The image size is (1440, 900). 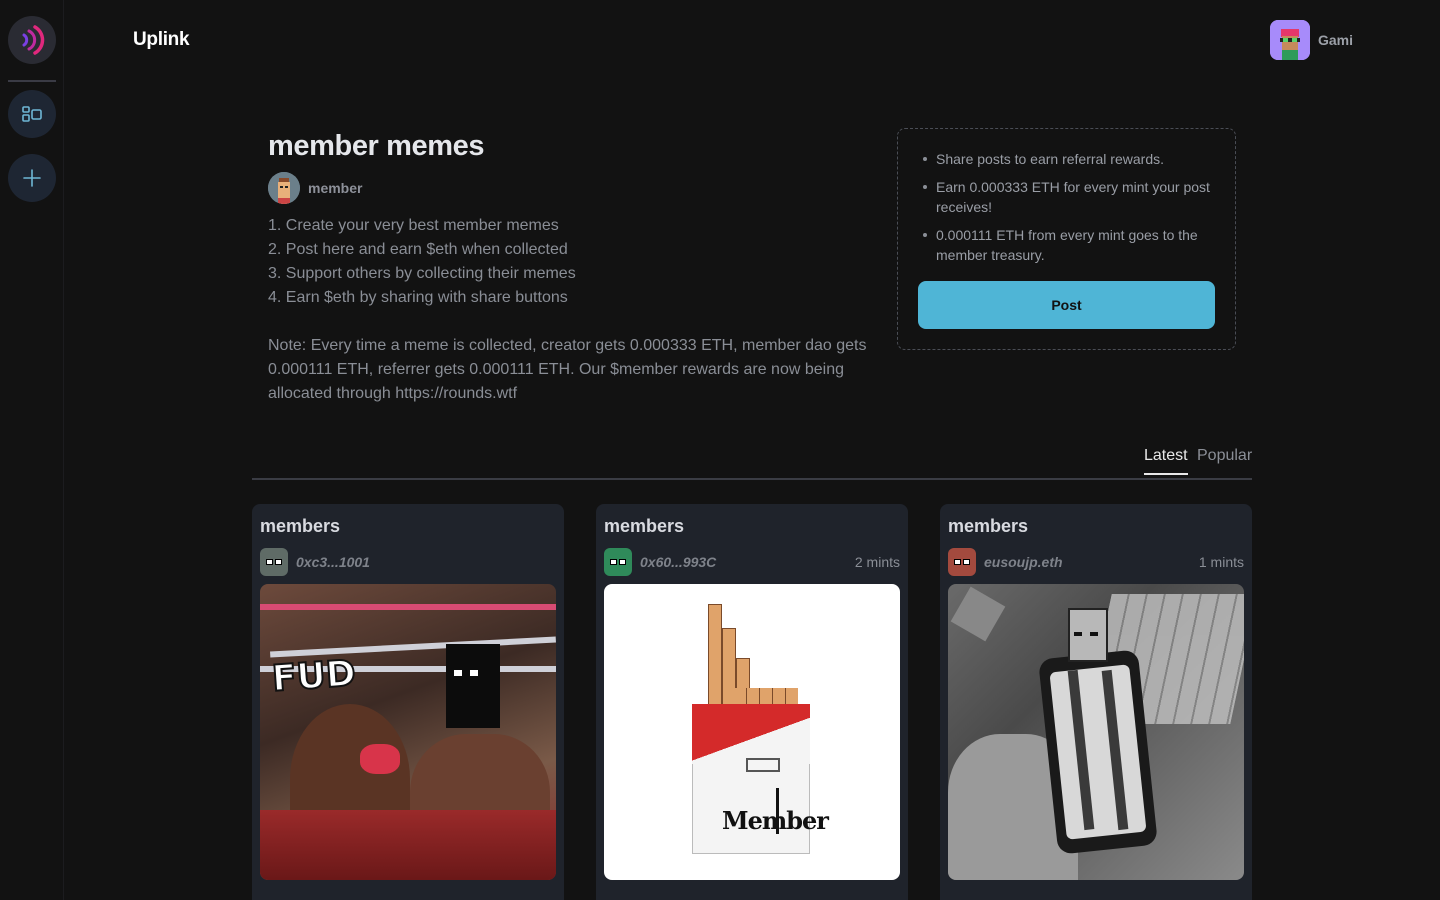 What do you see at coordinates (1311, 40) in the screenshot?
I see `user-menu: Gami` at bounding box center [1311, 40].